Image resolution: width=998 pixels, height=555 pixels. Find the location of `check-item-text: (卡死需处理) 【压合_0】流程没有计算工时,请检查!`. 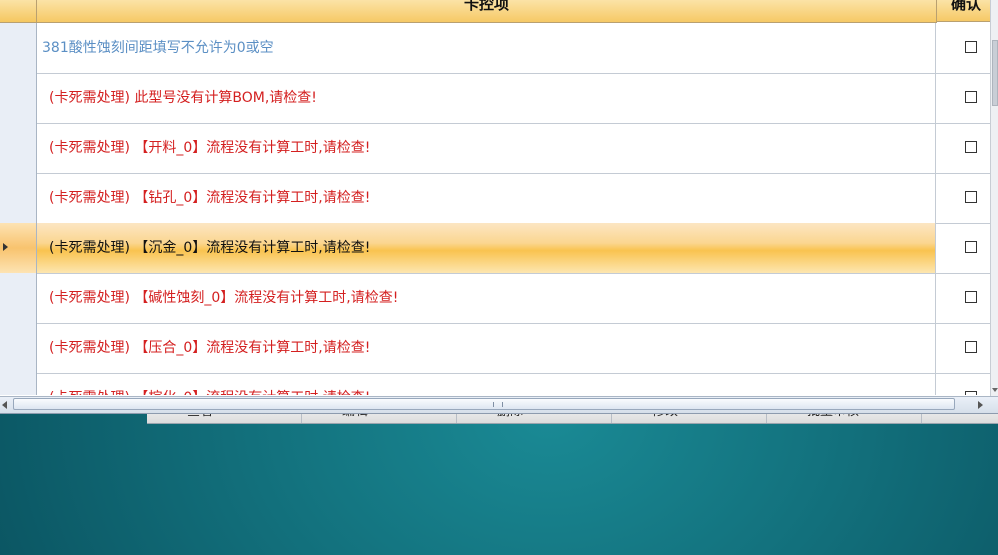

check-item-text: (卡死需处理) 【压合_0】流程没有计算工时,请检查! is located at coordinates (486, 348).